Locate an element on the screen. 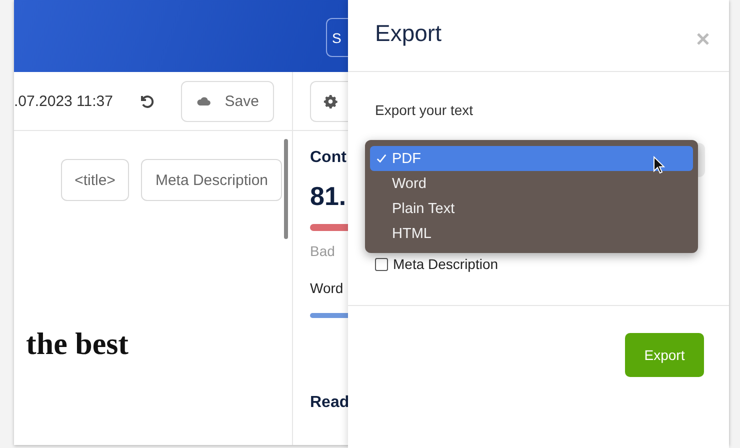 Image resolution: width=740 pixels, height=448 pixels. menu-option: PDF is located at coordinates (531, 158).